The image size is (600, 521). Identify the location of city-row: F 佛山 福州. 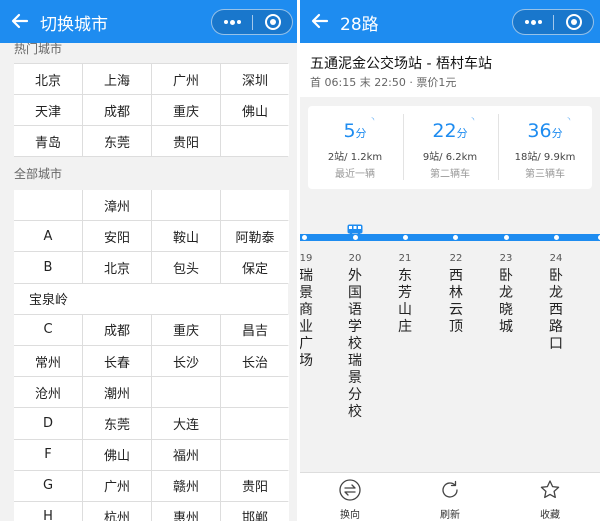
(151, 454).